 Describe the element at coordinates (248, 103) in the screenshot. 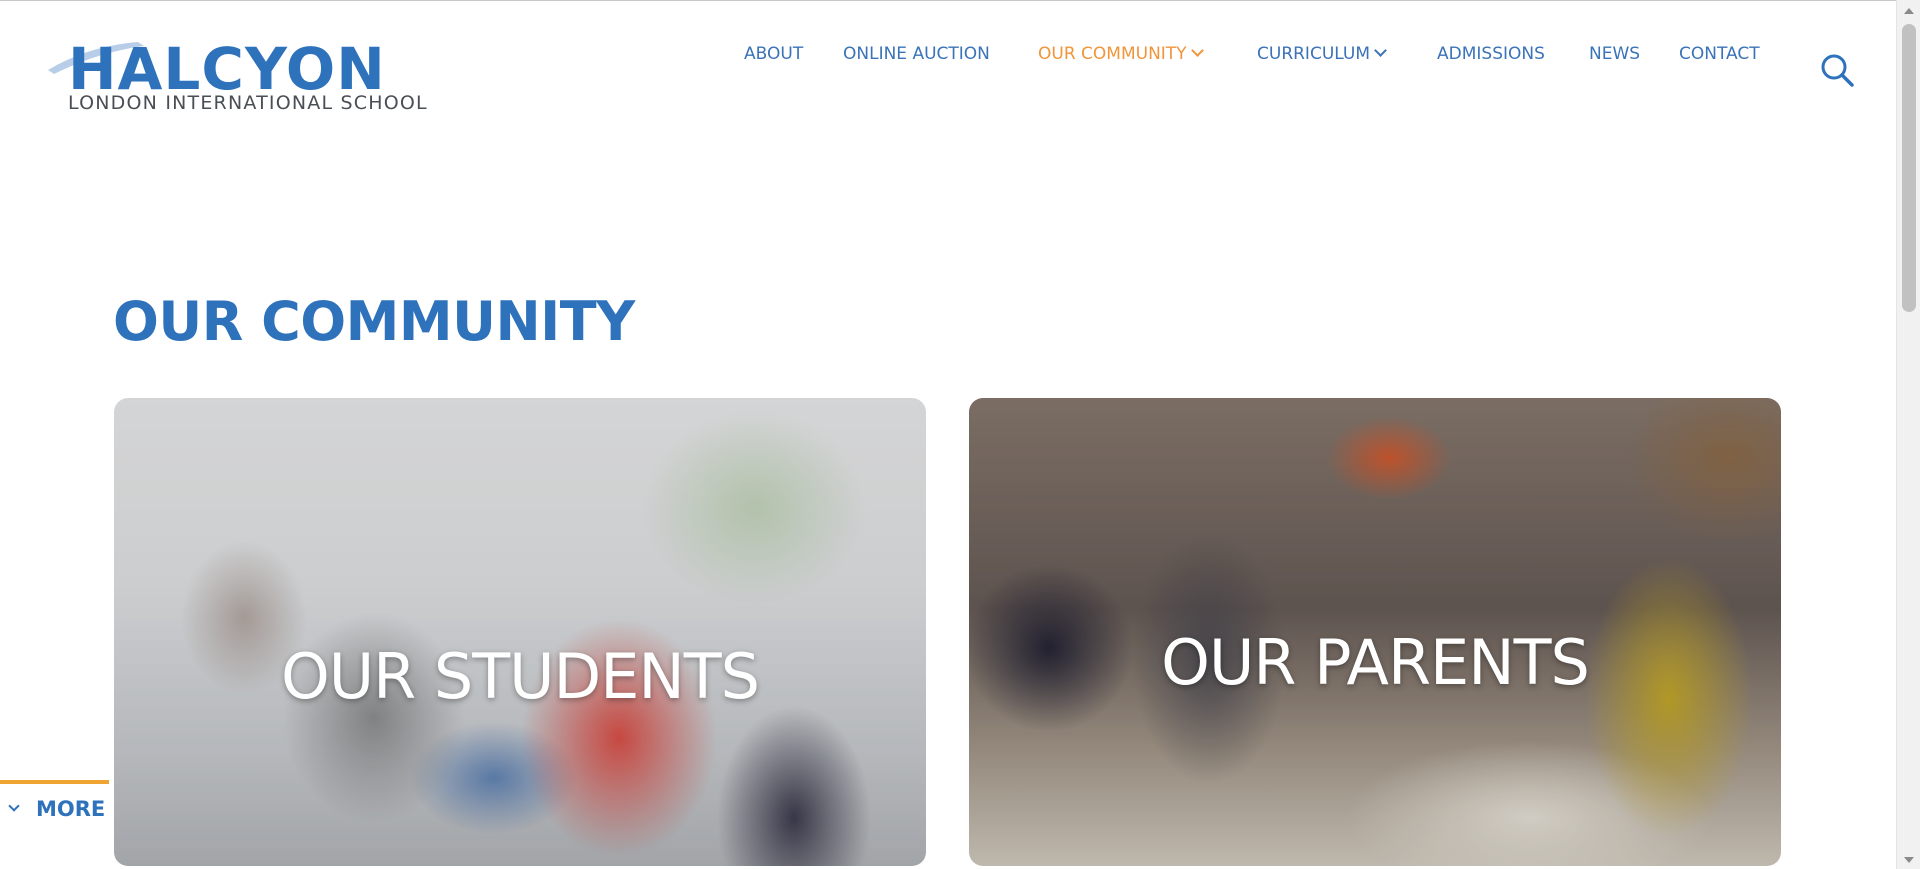

I see `logo-subtitle: LONDON INTERNATIONAL SCHOOL` at that location.